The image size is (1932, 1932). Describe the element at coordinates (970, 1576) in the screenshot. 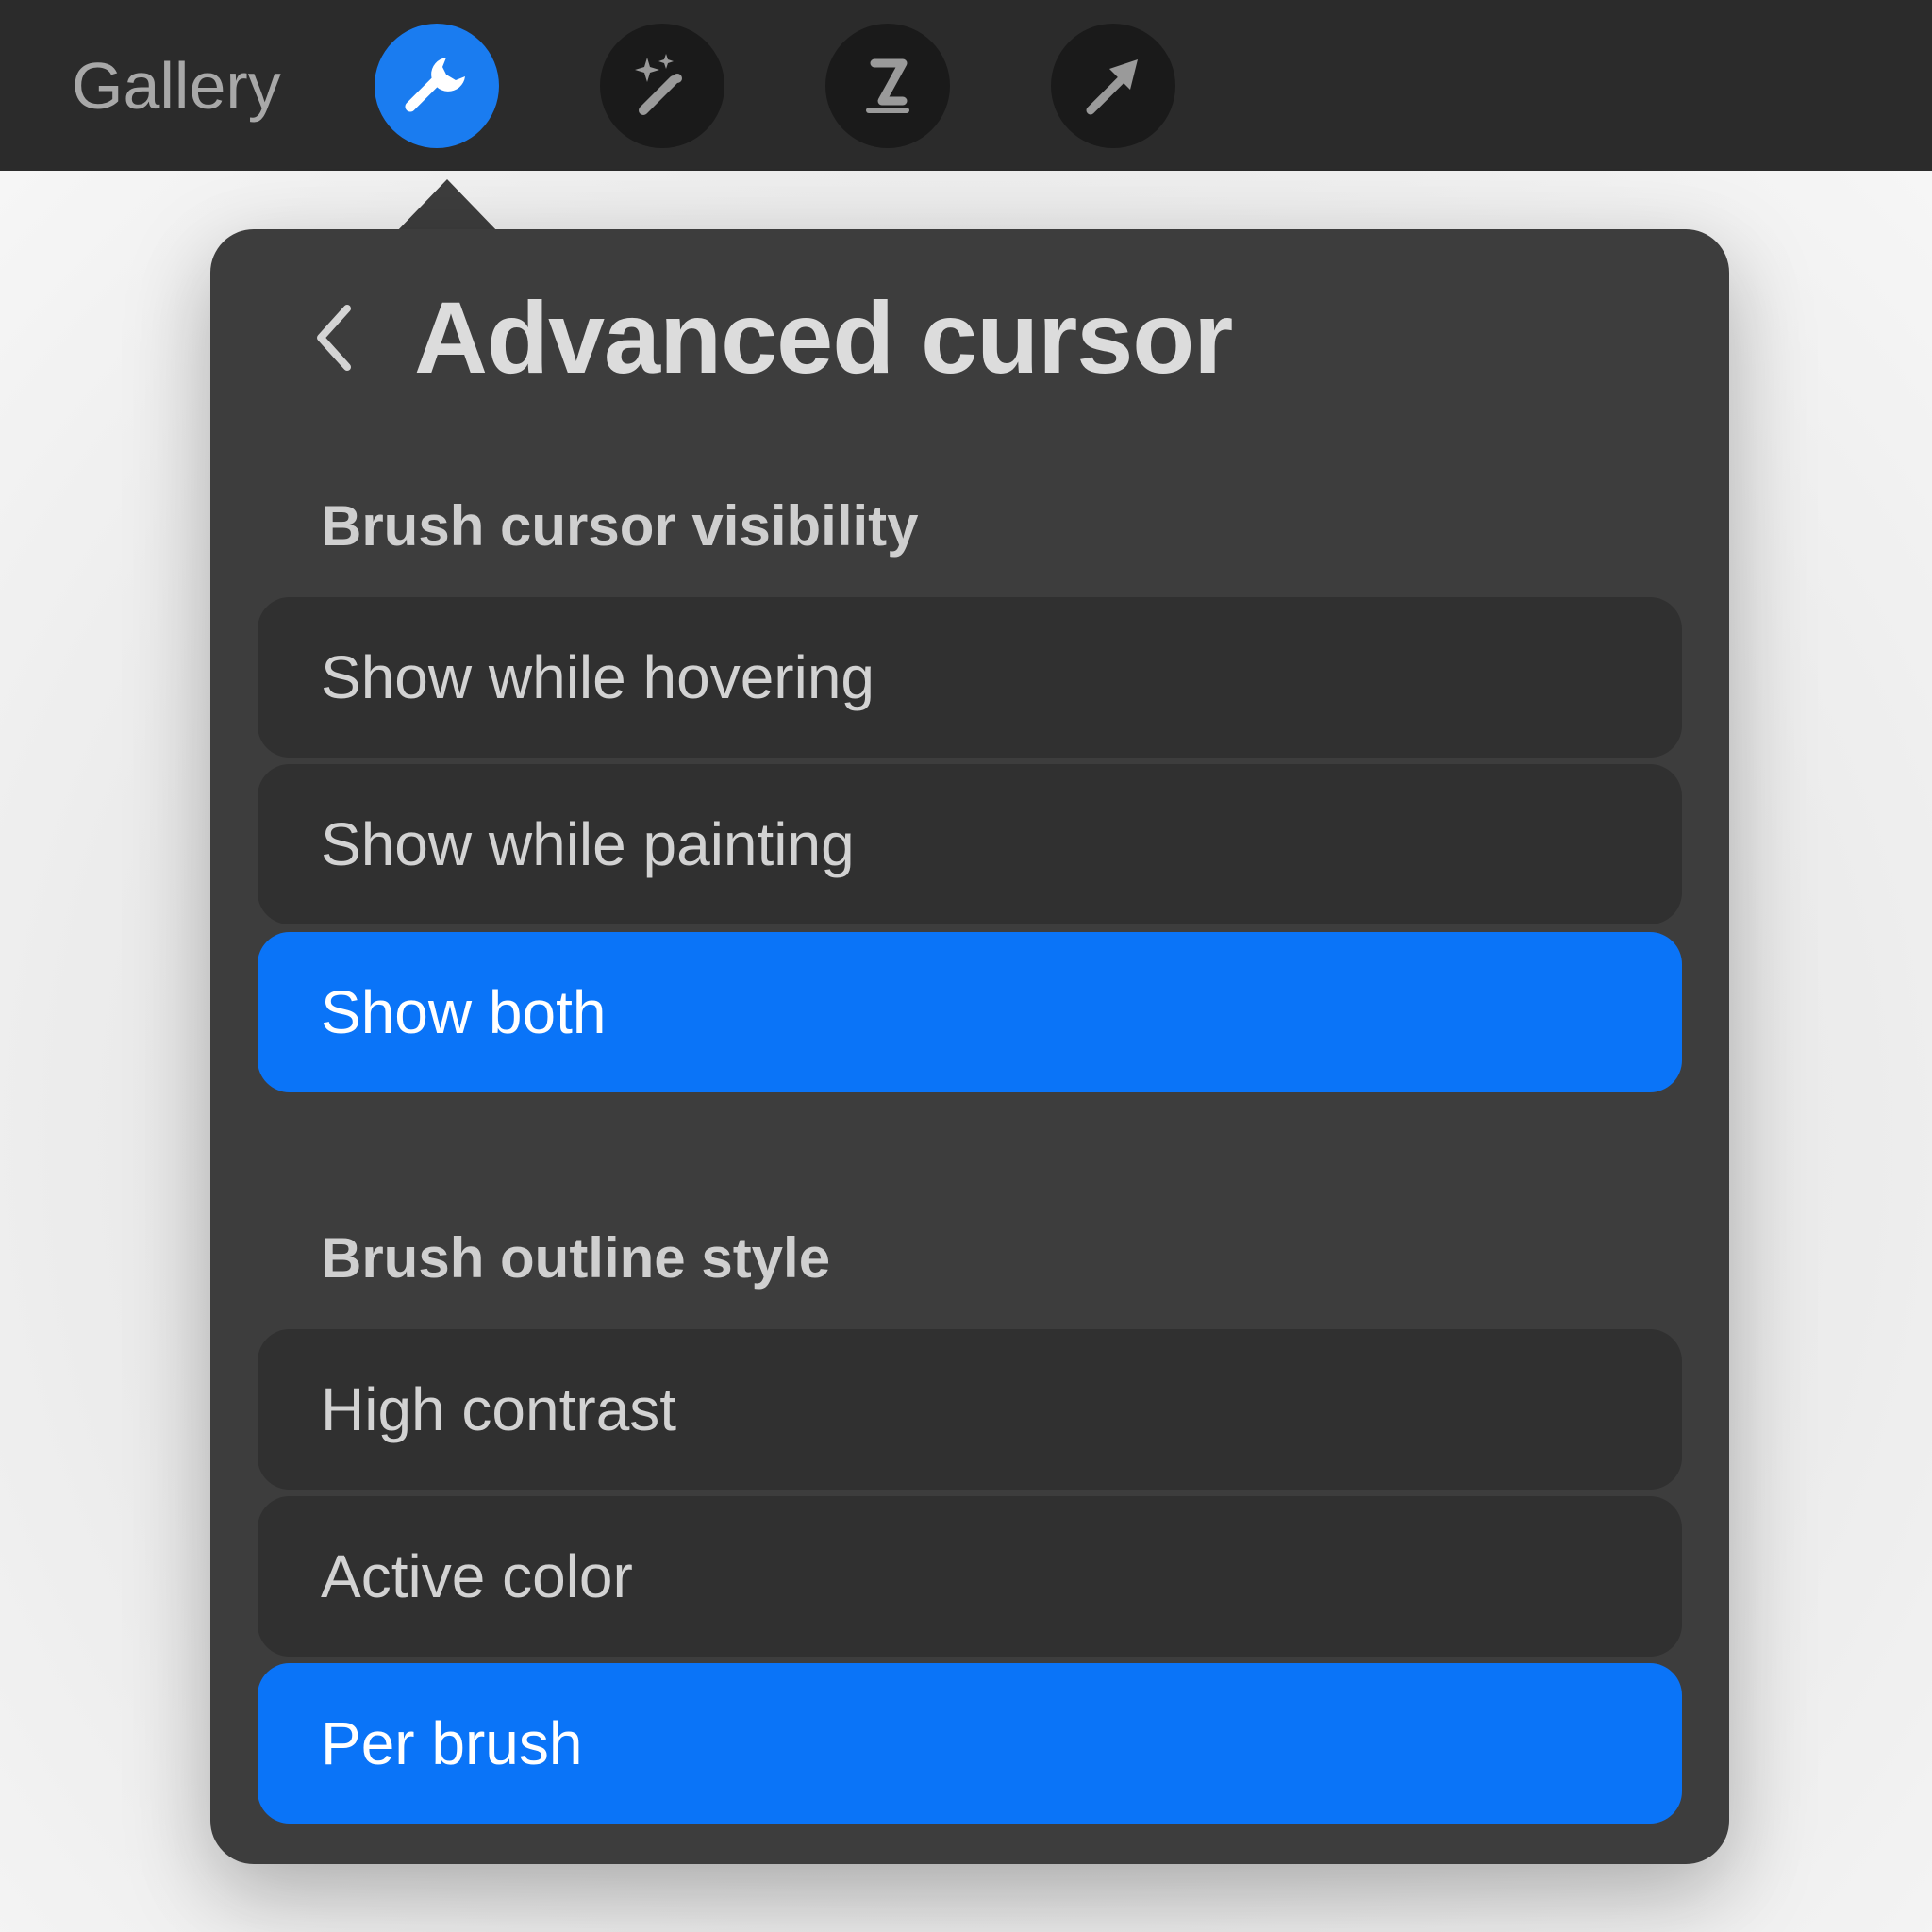

I see `option-active-color: Active color` at that location.